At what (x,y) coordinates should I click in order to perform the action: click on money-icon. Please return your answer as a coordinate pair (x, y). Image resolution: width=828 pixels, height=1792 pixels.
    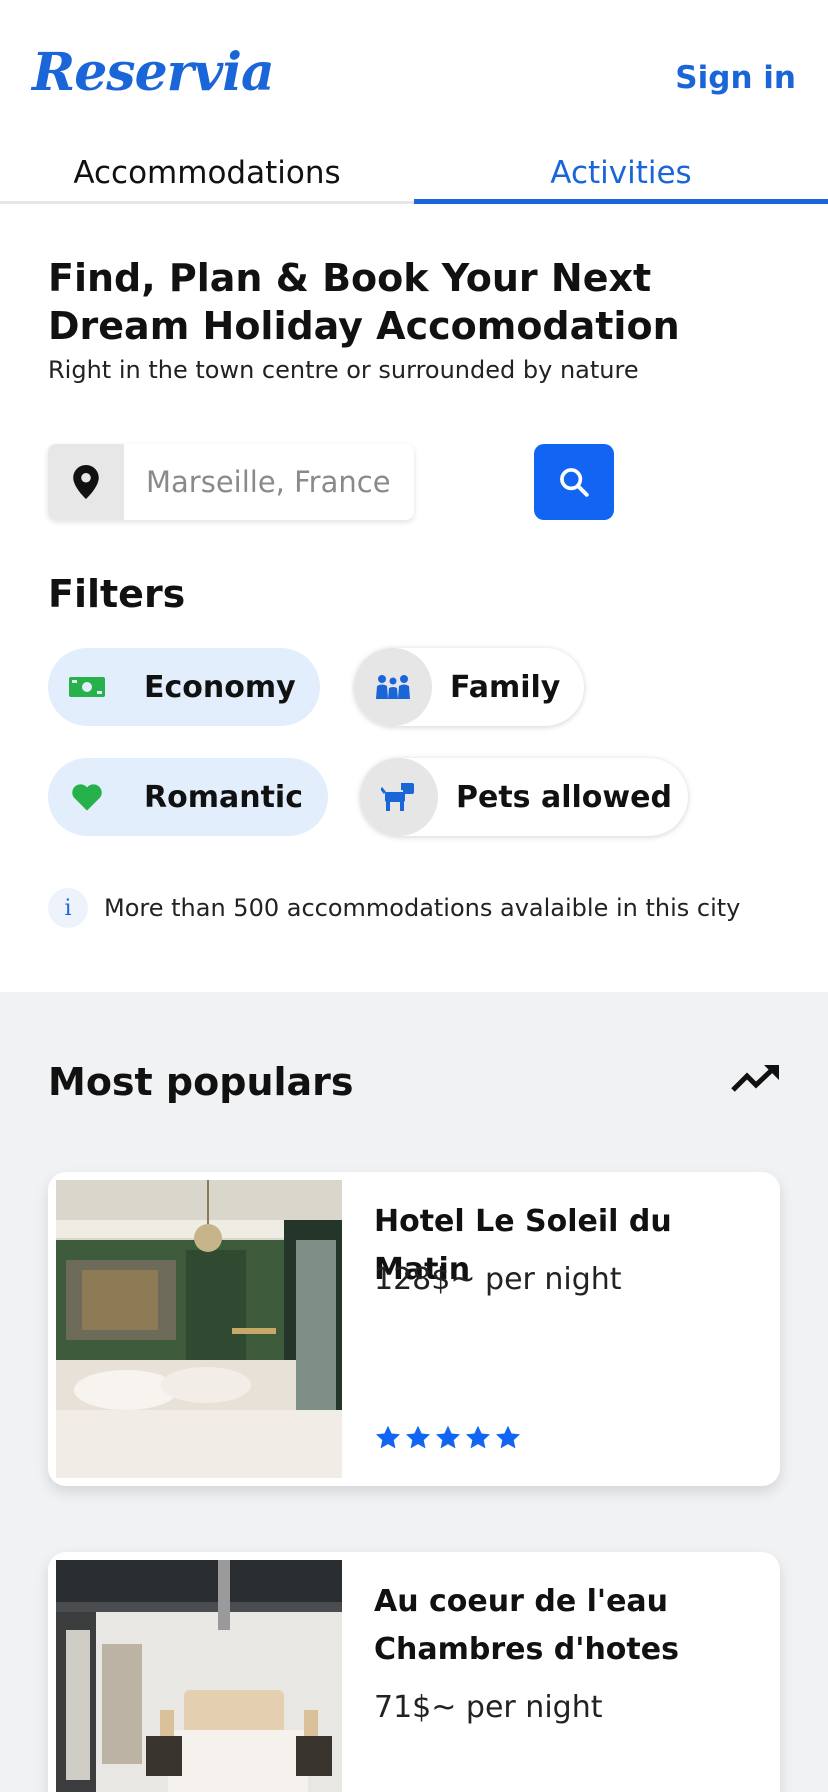
    Looking at the image, I should click on (87, 687).